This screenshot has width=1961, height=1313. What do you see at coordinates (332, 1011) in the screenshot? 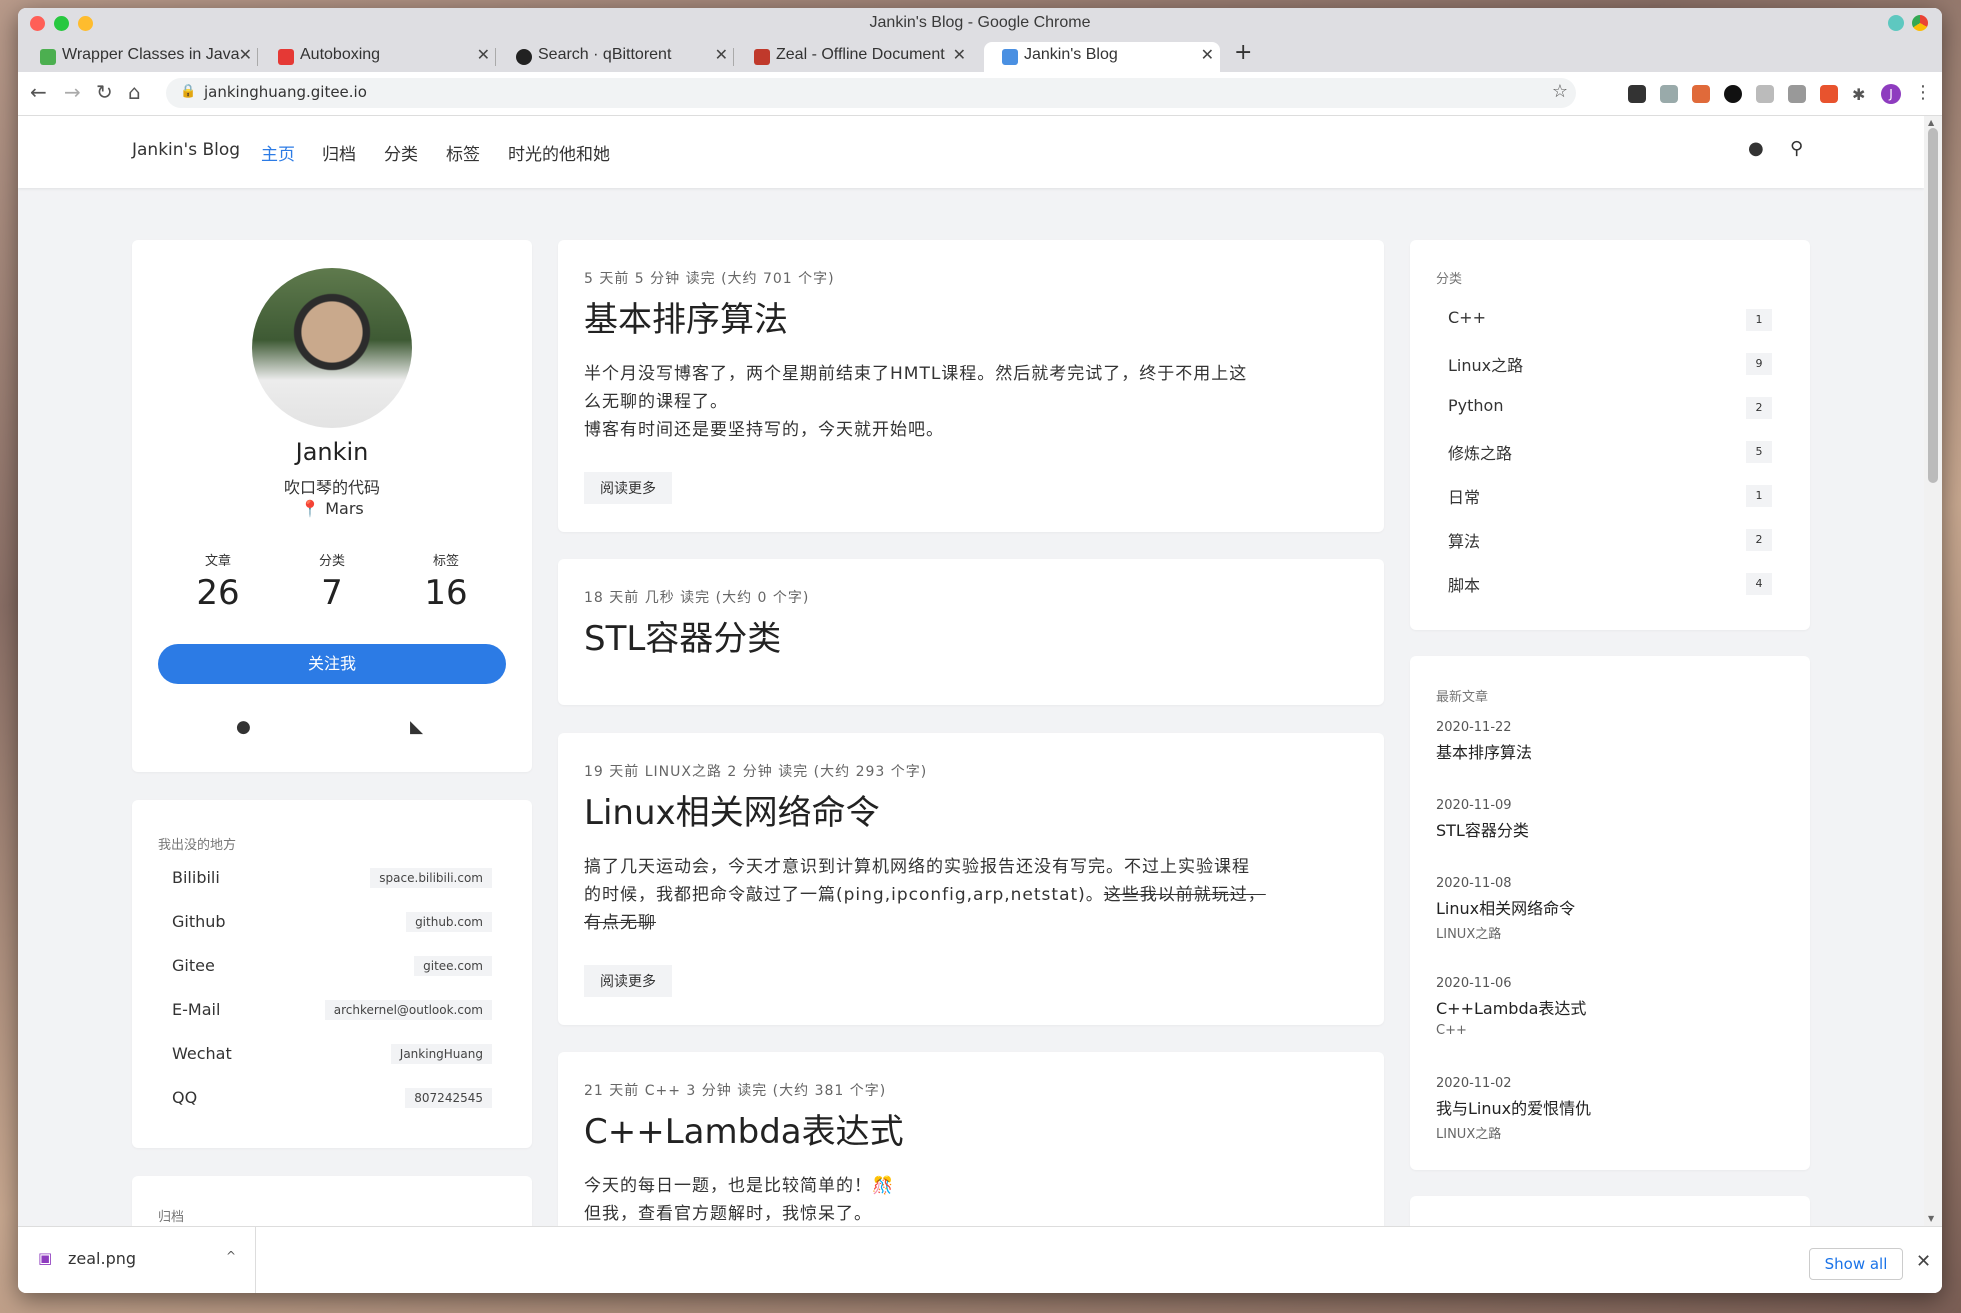
I see `link-row-email: E-Mail archkernel@outlook.com` at bounding box center [332, 1011].